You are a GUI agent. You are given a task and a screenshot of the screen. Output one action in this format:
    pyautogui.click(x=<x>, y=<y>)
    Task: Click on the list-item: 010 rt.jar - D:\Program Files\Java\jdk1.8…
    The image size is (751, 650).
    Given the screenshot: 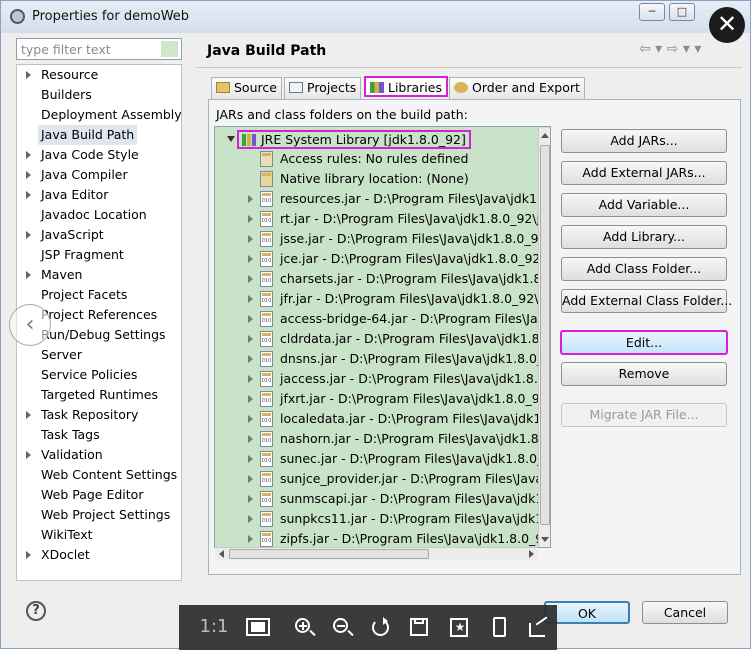 What is the action you would take?
    pyautogui.click(x=382, y=219)
    